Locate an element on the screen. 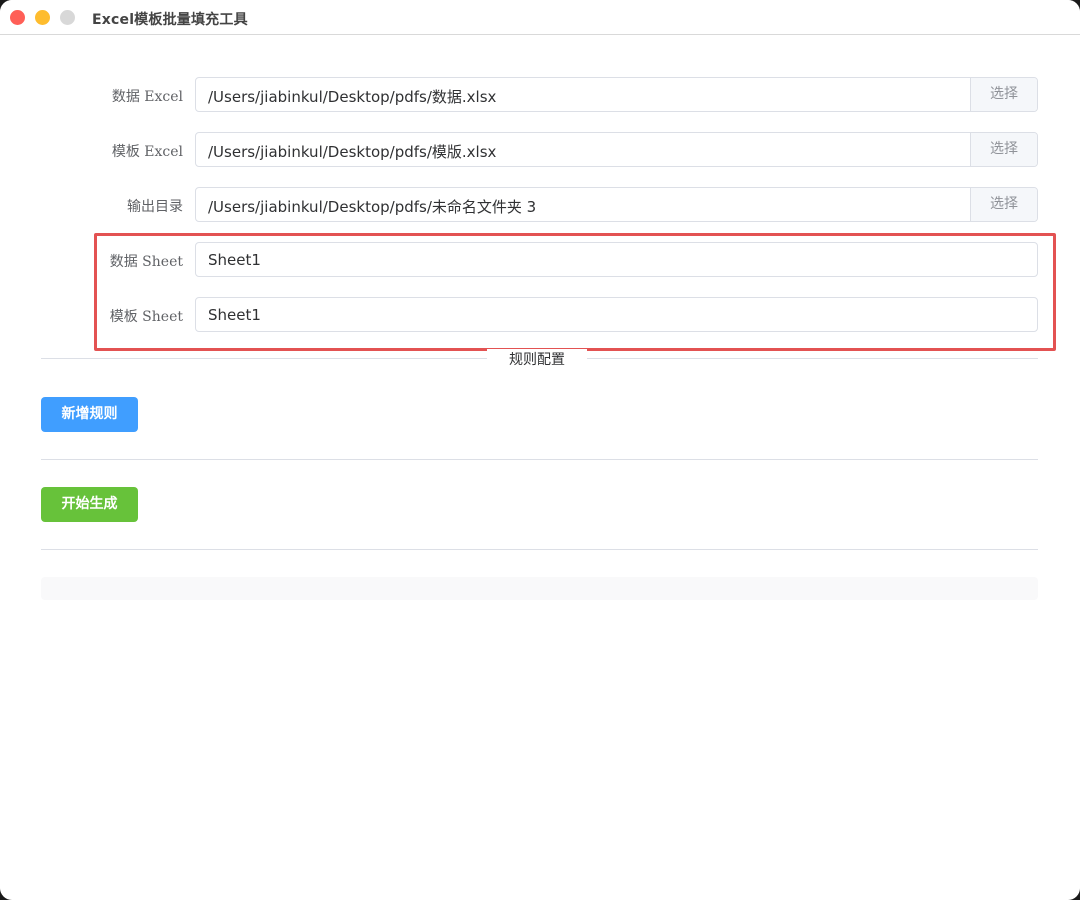 The width and height of the screenshot is (1080, 900). start-generate-button: 开始生成 is located at coordinates (89, 504).